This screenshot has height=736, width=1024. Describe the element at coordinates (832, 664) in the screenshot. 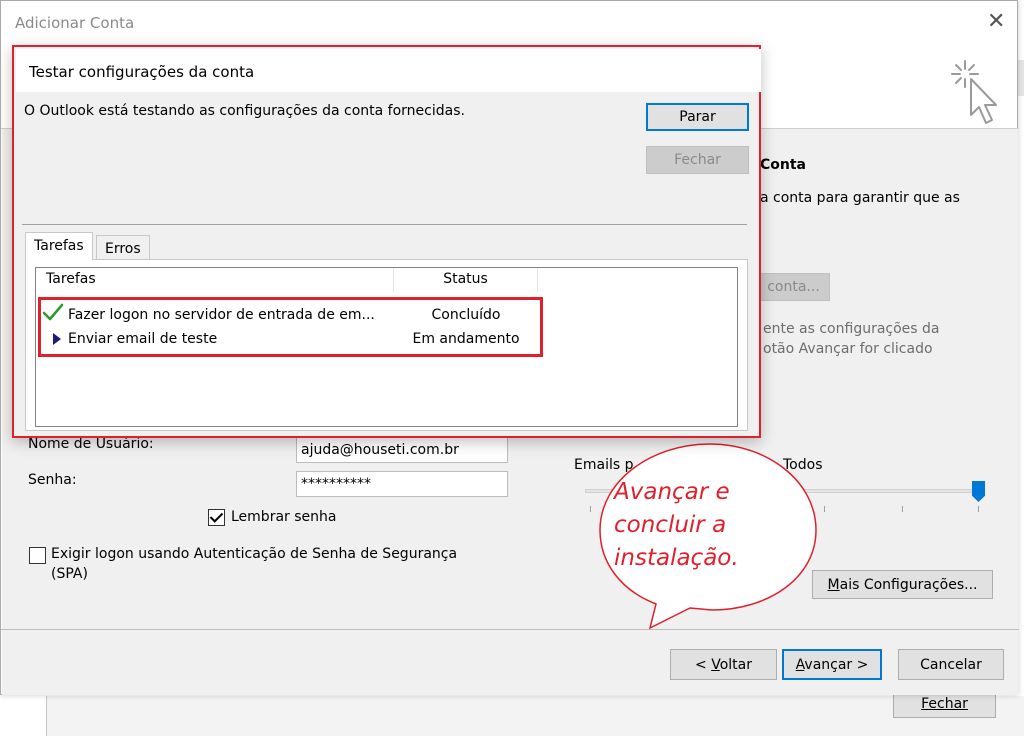

I see `next-button: Avançar >` at that location.